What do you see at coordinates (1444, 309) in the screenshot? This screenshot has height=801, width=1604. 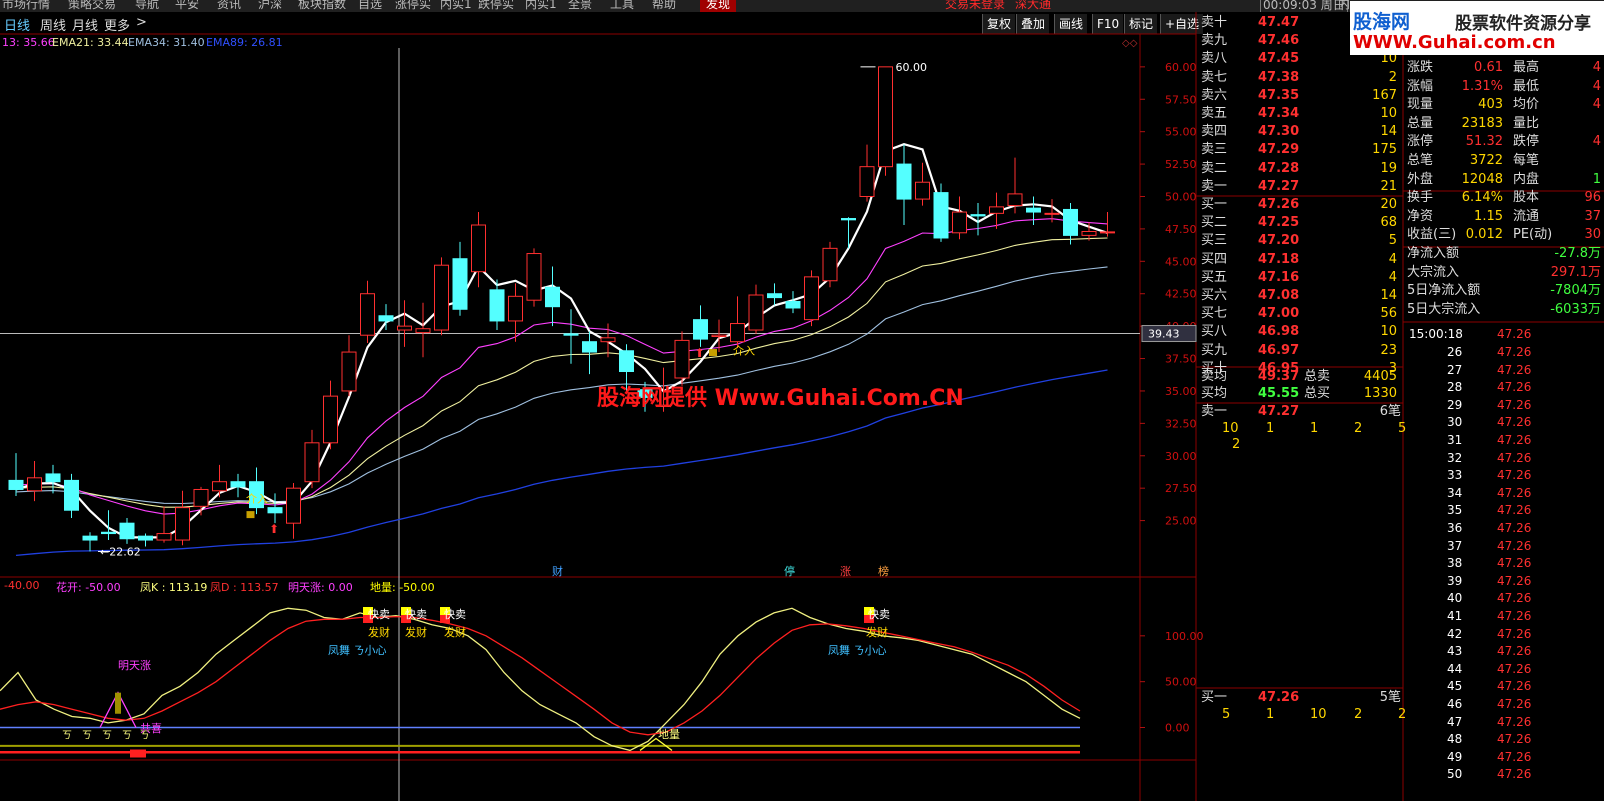 I see `stat-label: 5日大宗流入` at bounding box center [1444, 309].